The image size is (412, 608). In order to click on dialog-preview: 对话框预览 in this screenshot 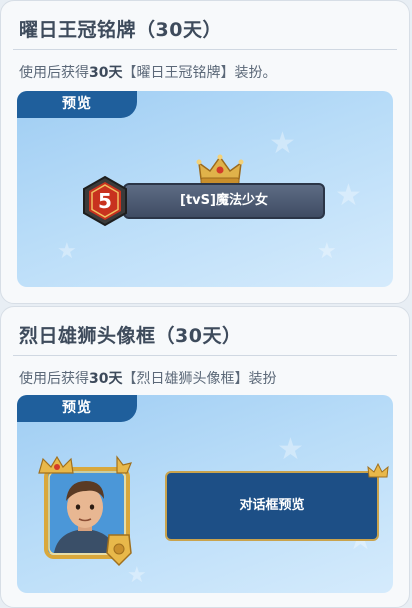, I will do `click(272, 506)`.